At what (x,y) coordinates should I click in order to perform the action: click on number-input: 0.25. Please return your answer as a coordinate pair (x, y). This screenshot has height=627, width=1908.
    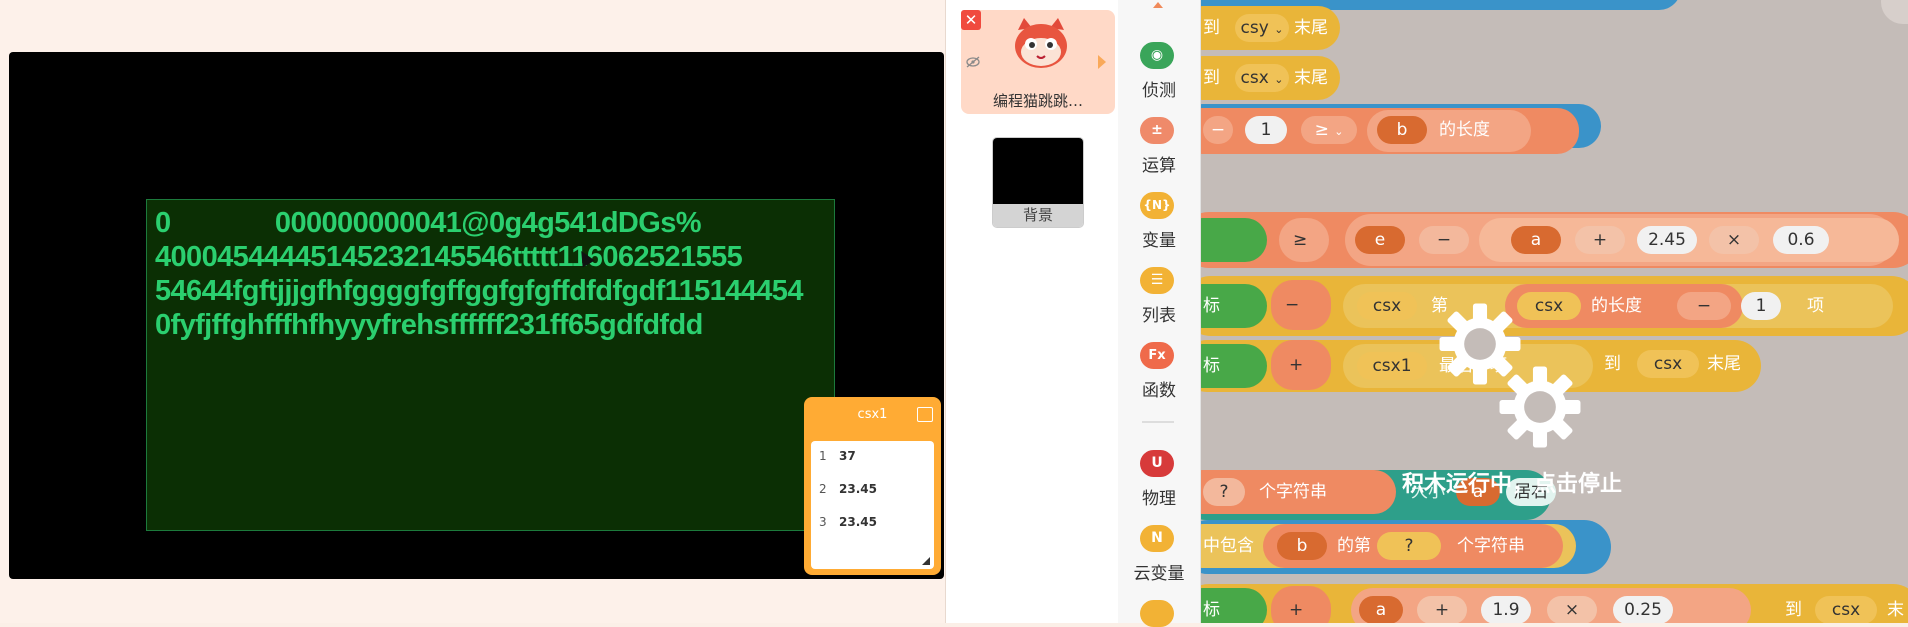
    Looking at the image, I should click on (1643, 609).